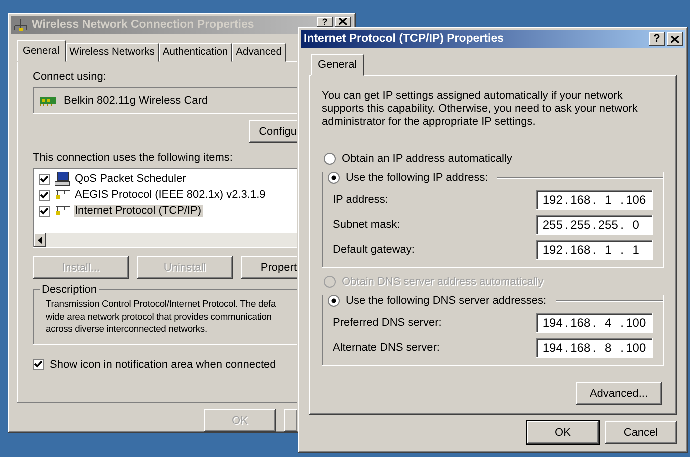 Image resolution: width=690 pixels, height=457 pixels. What do you see at coordinates (131, 179) in the screenshot?
I see `list-item: QoS Packet Scheduler` at bounding box center [131, 179].